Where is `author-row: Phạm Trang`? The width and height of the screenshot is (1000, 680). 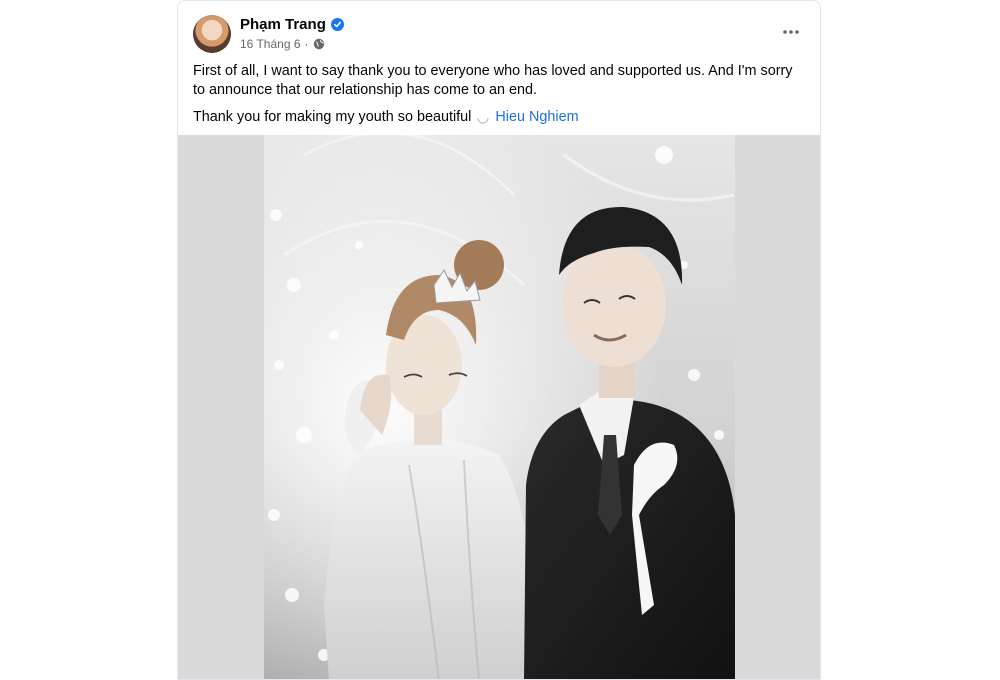 author-row: Phạm Trang is located at coordinates (292, 24).